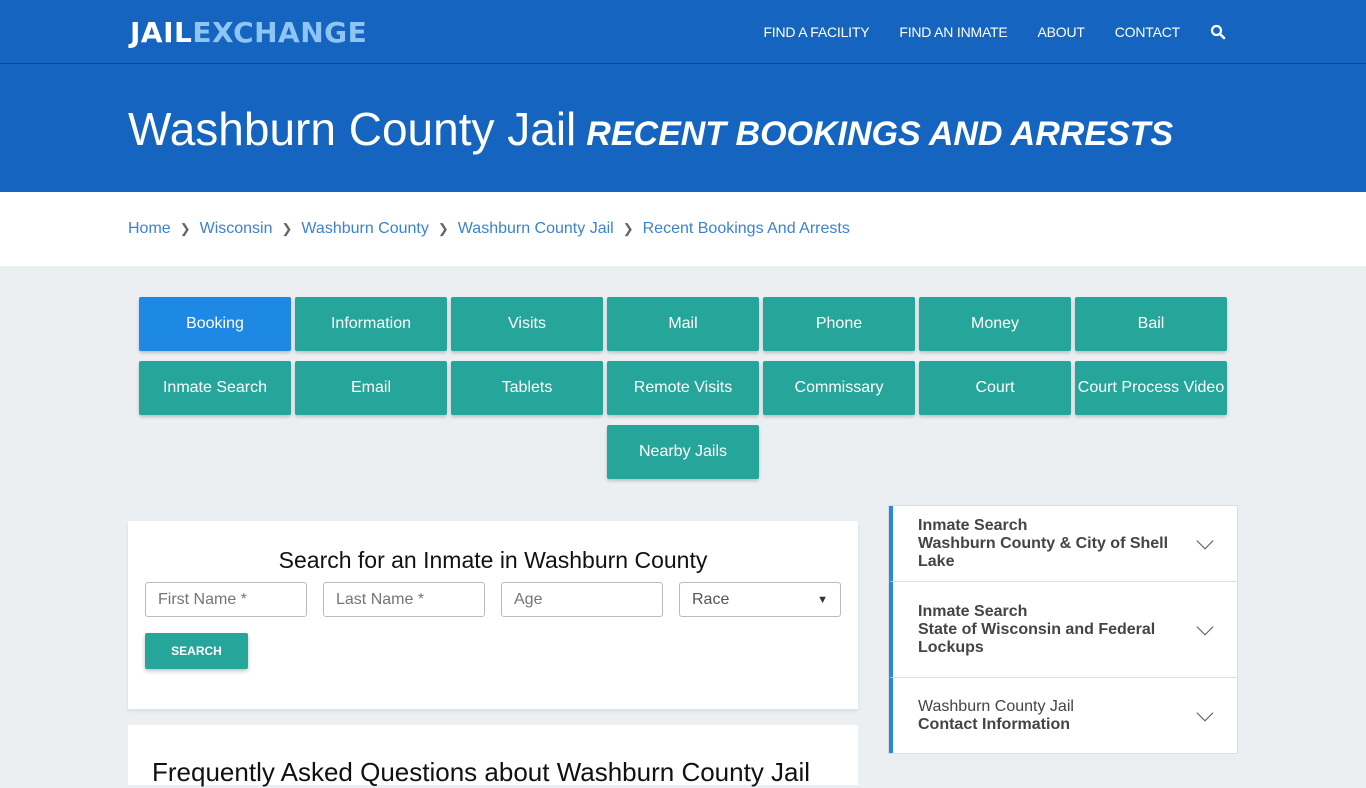 This screenshot has height=788, width=1366. I want to click on nav-contact: CONTACT, so click(1147, 32).